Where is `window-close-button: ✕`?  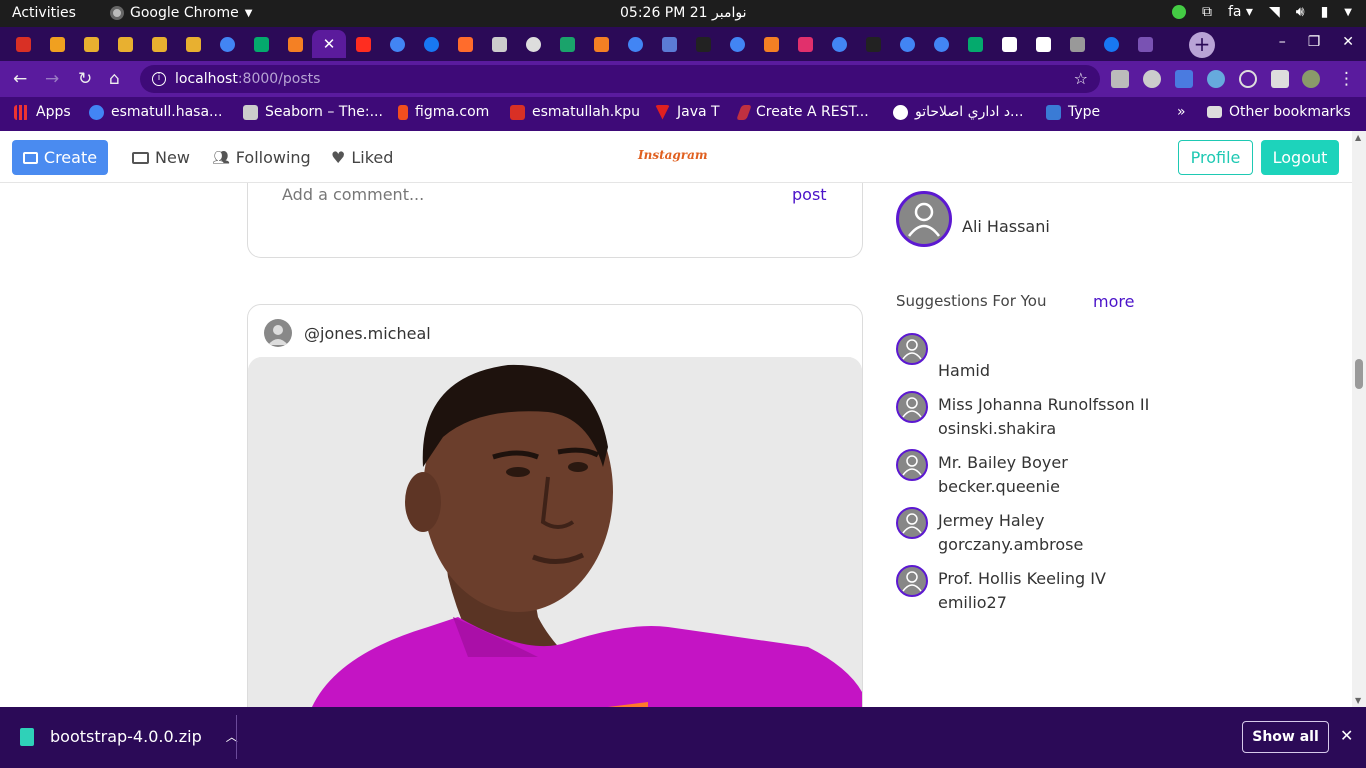 window-close-button: ✕ is located at coordinates (1348, 42).